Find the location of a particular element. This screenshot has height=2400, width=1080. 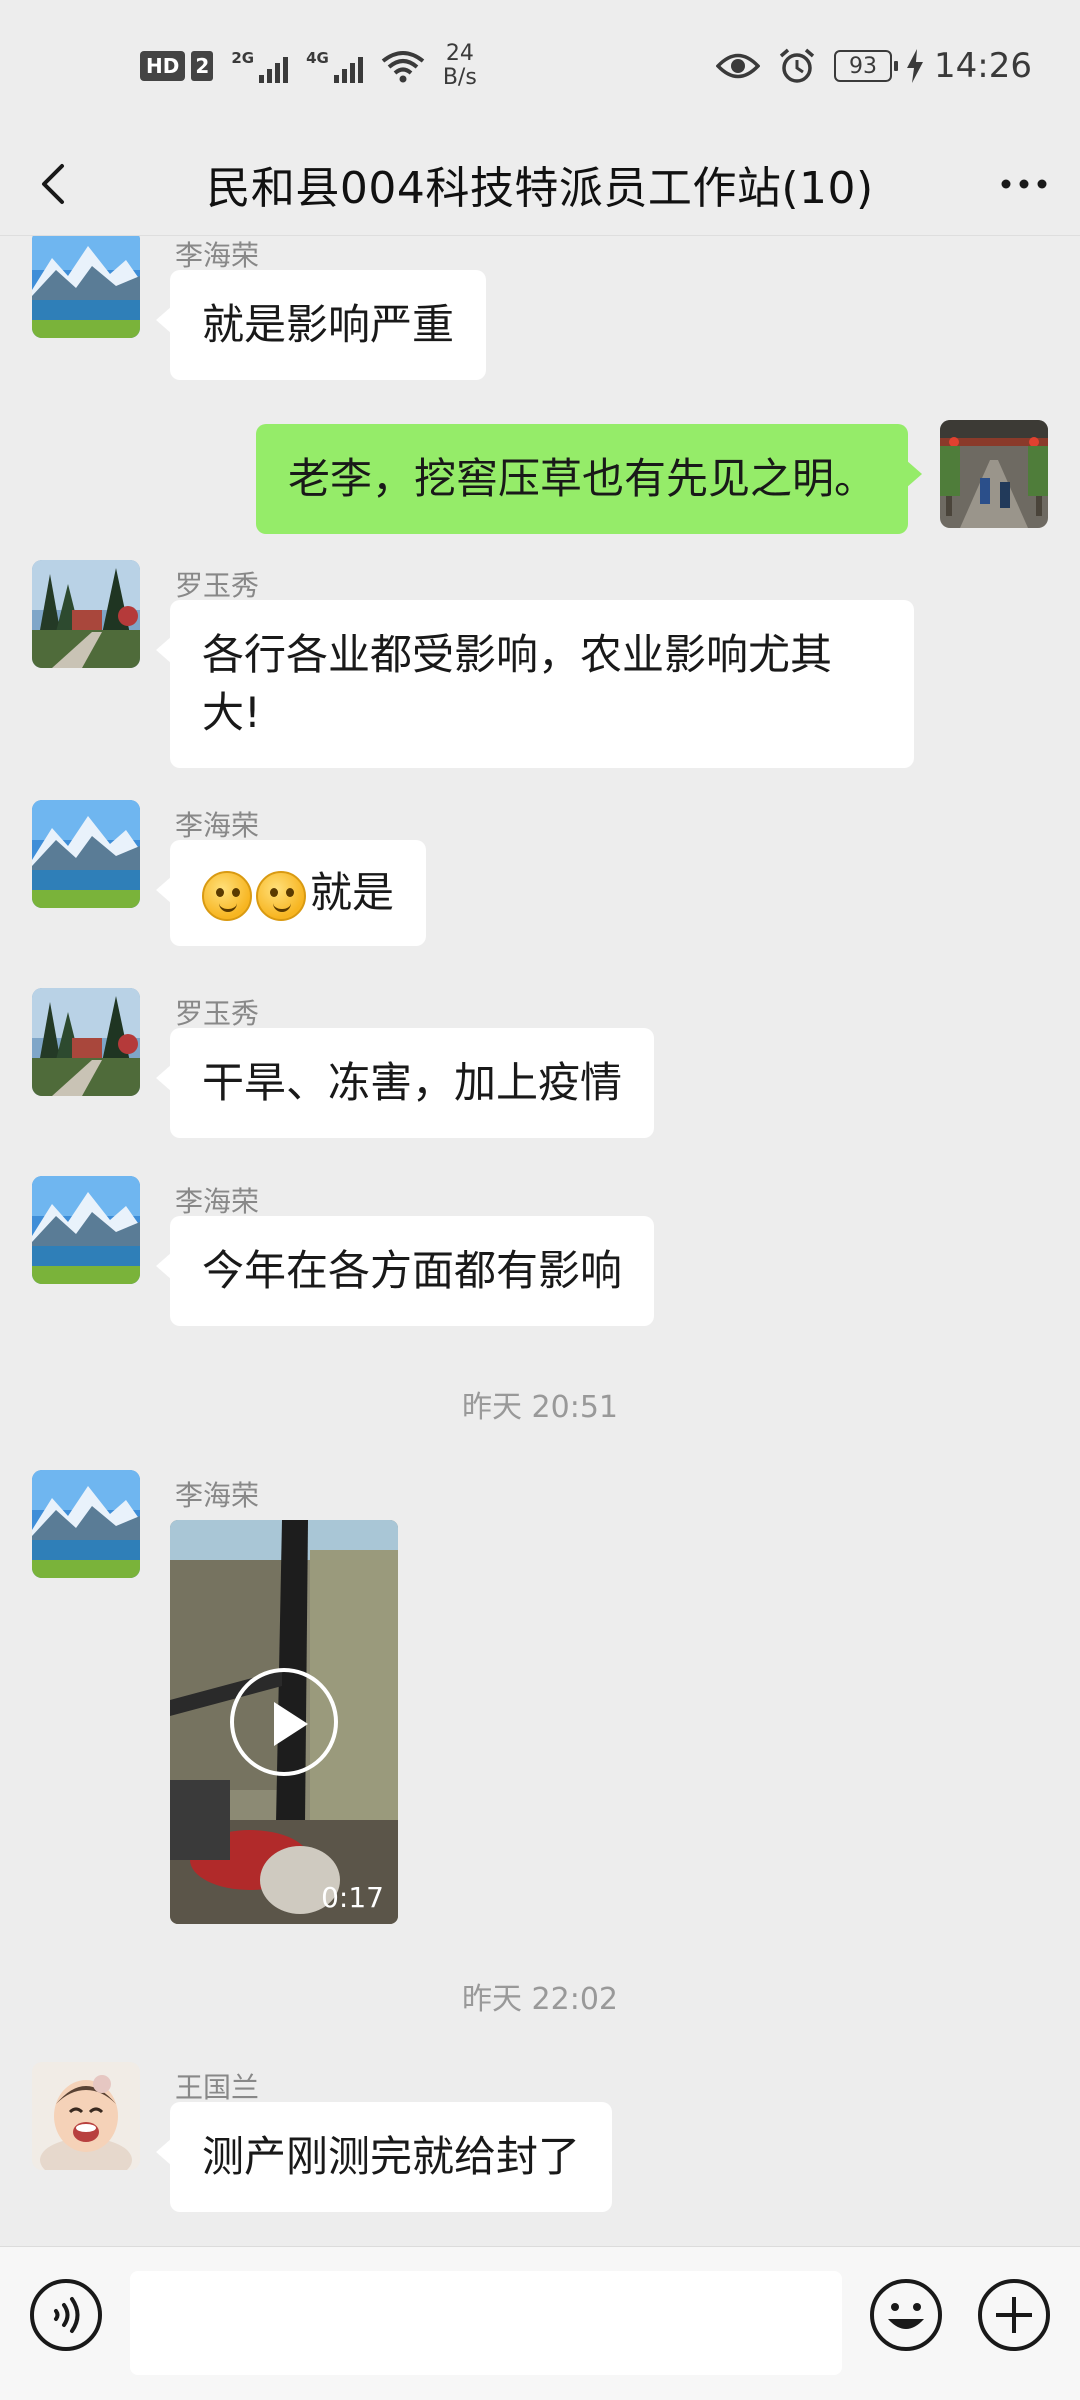

timestamp: 昨天 22:02 is located at coordinates (540, 1999).